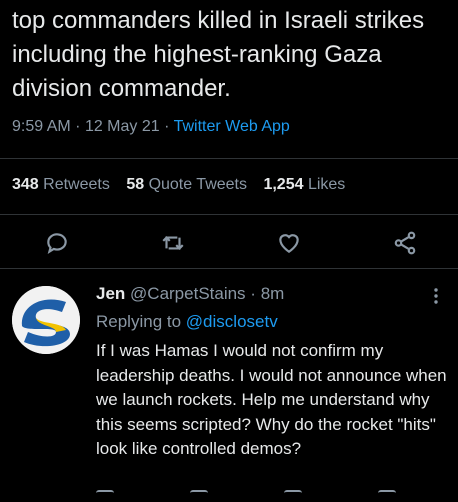  I want to click on more-options-icon, so click(436, 296).